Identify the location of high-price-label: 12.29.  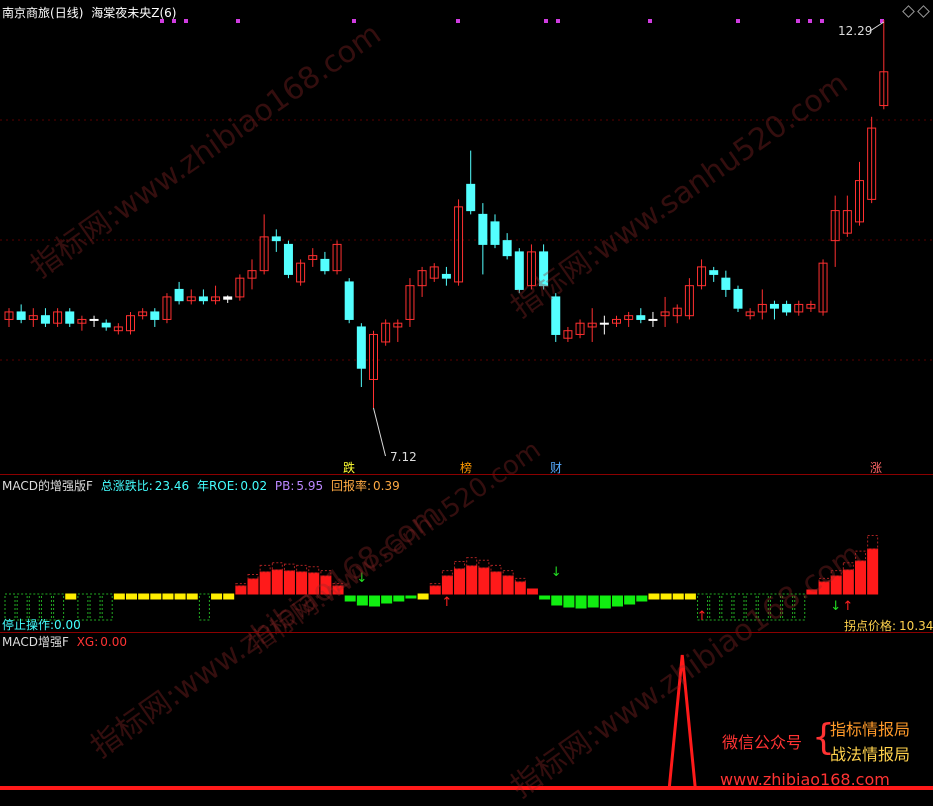
(855, 31).